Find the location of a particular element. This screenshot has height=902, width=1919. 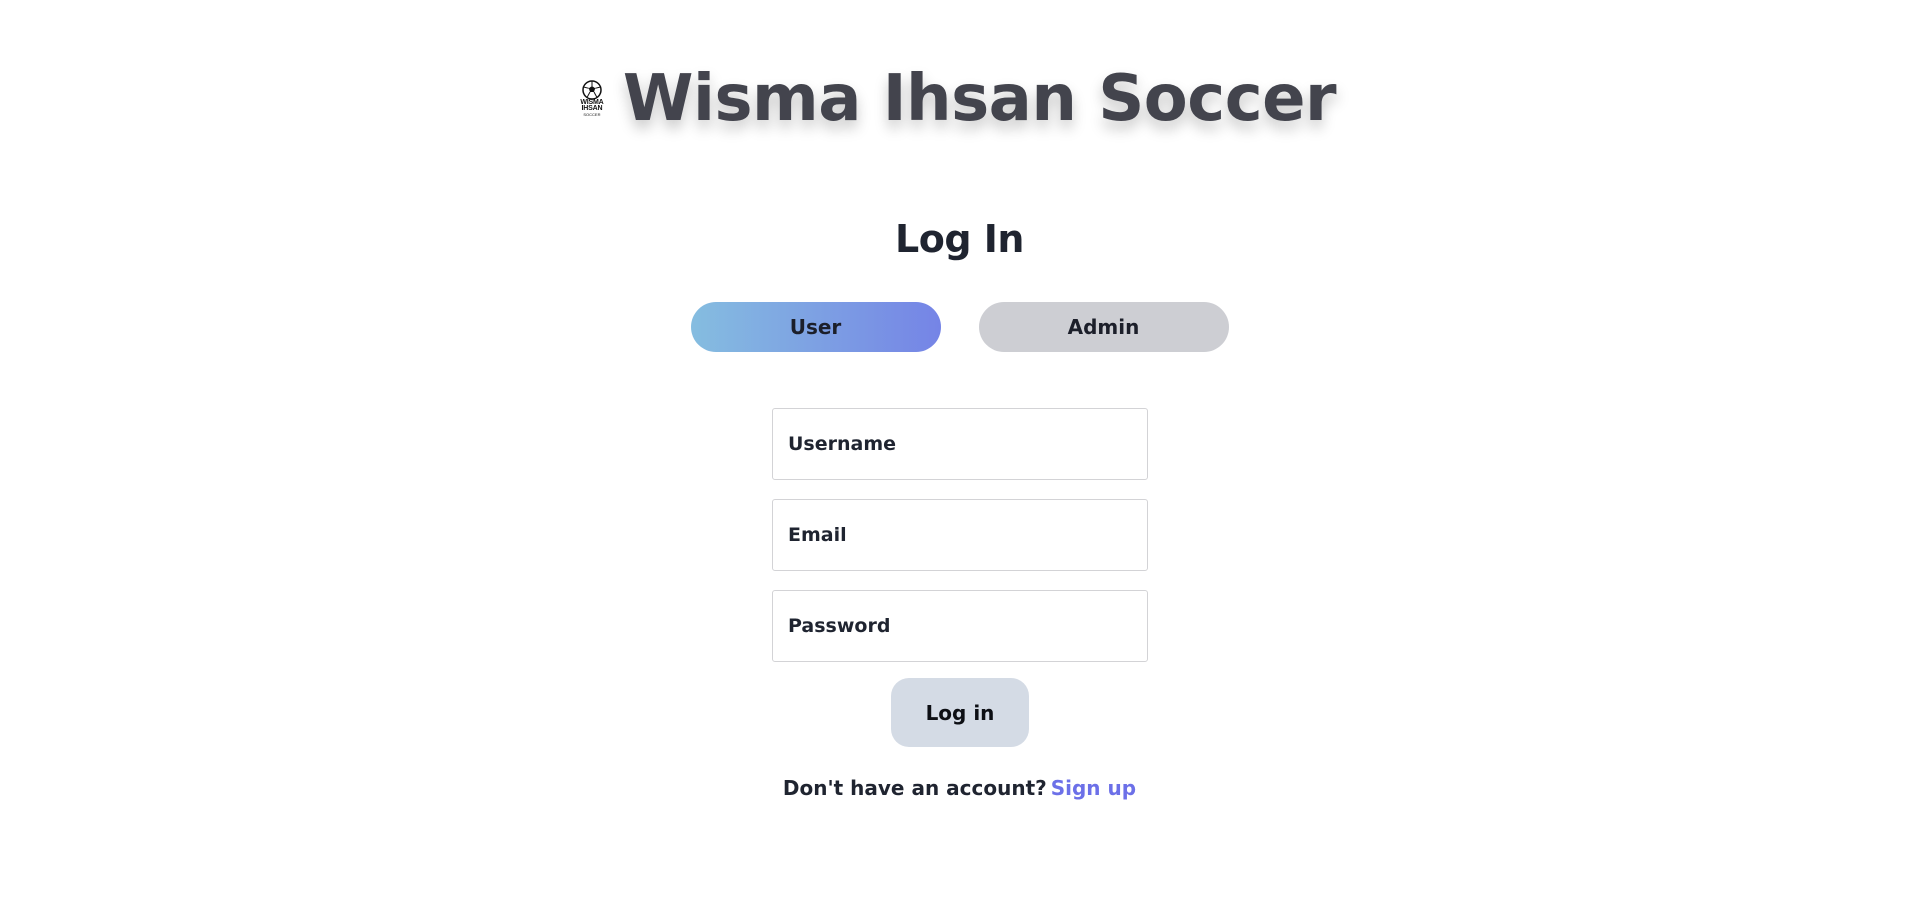

username-field-box is located at coordinates (960, 444).